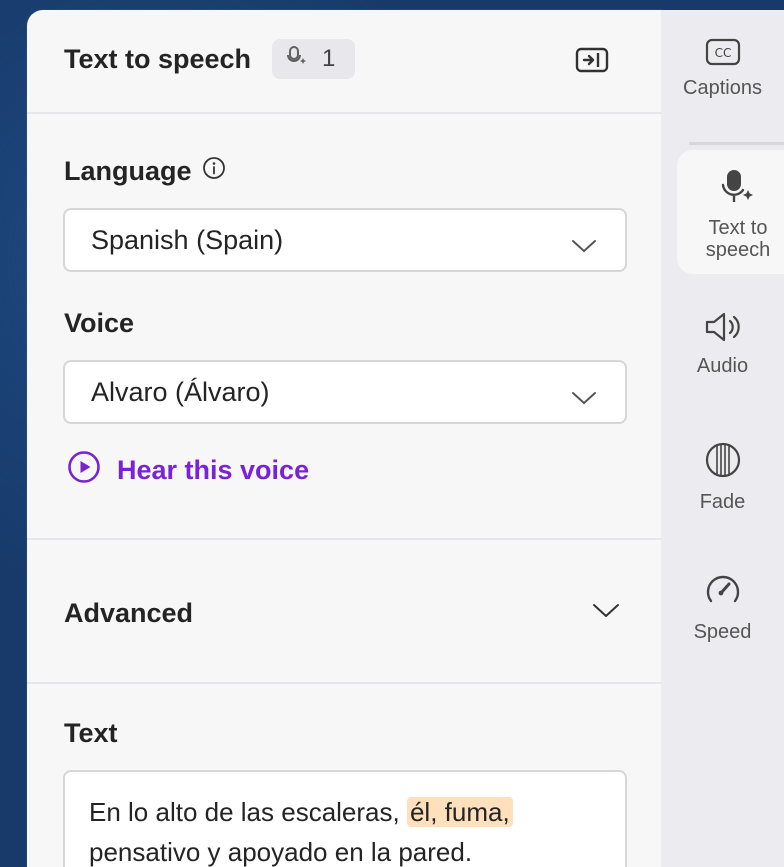  Describe the element at coordinates (738, 189) in the screenshot. I see `text-to-speech-icon` at that location.